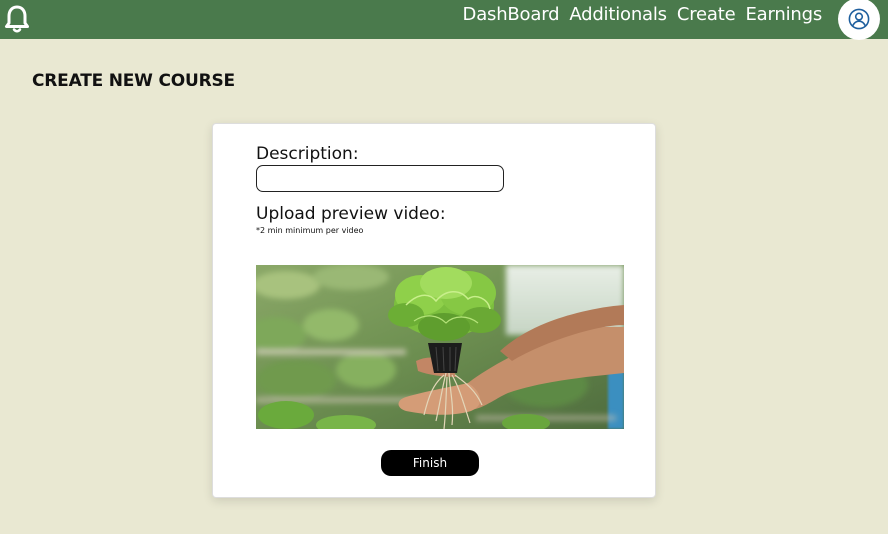  Describe the element at coordinates (618, 15) in the screenshot. I see `nav-additionals: Additionals` at that location.